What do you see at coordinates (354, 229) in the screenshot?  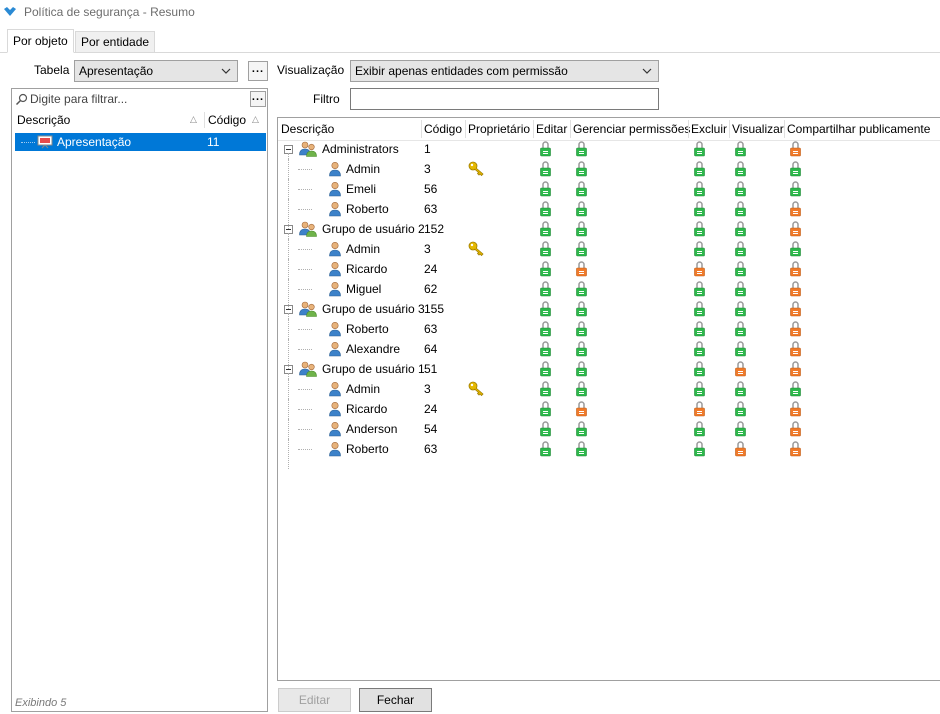 I see `group-row: Grupo de usuário 2` at bounding box center [354, 229].